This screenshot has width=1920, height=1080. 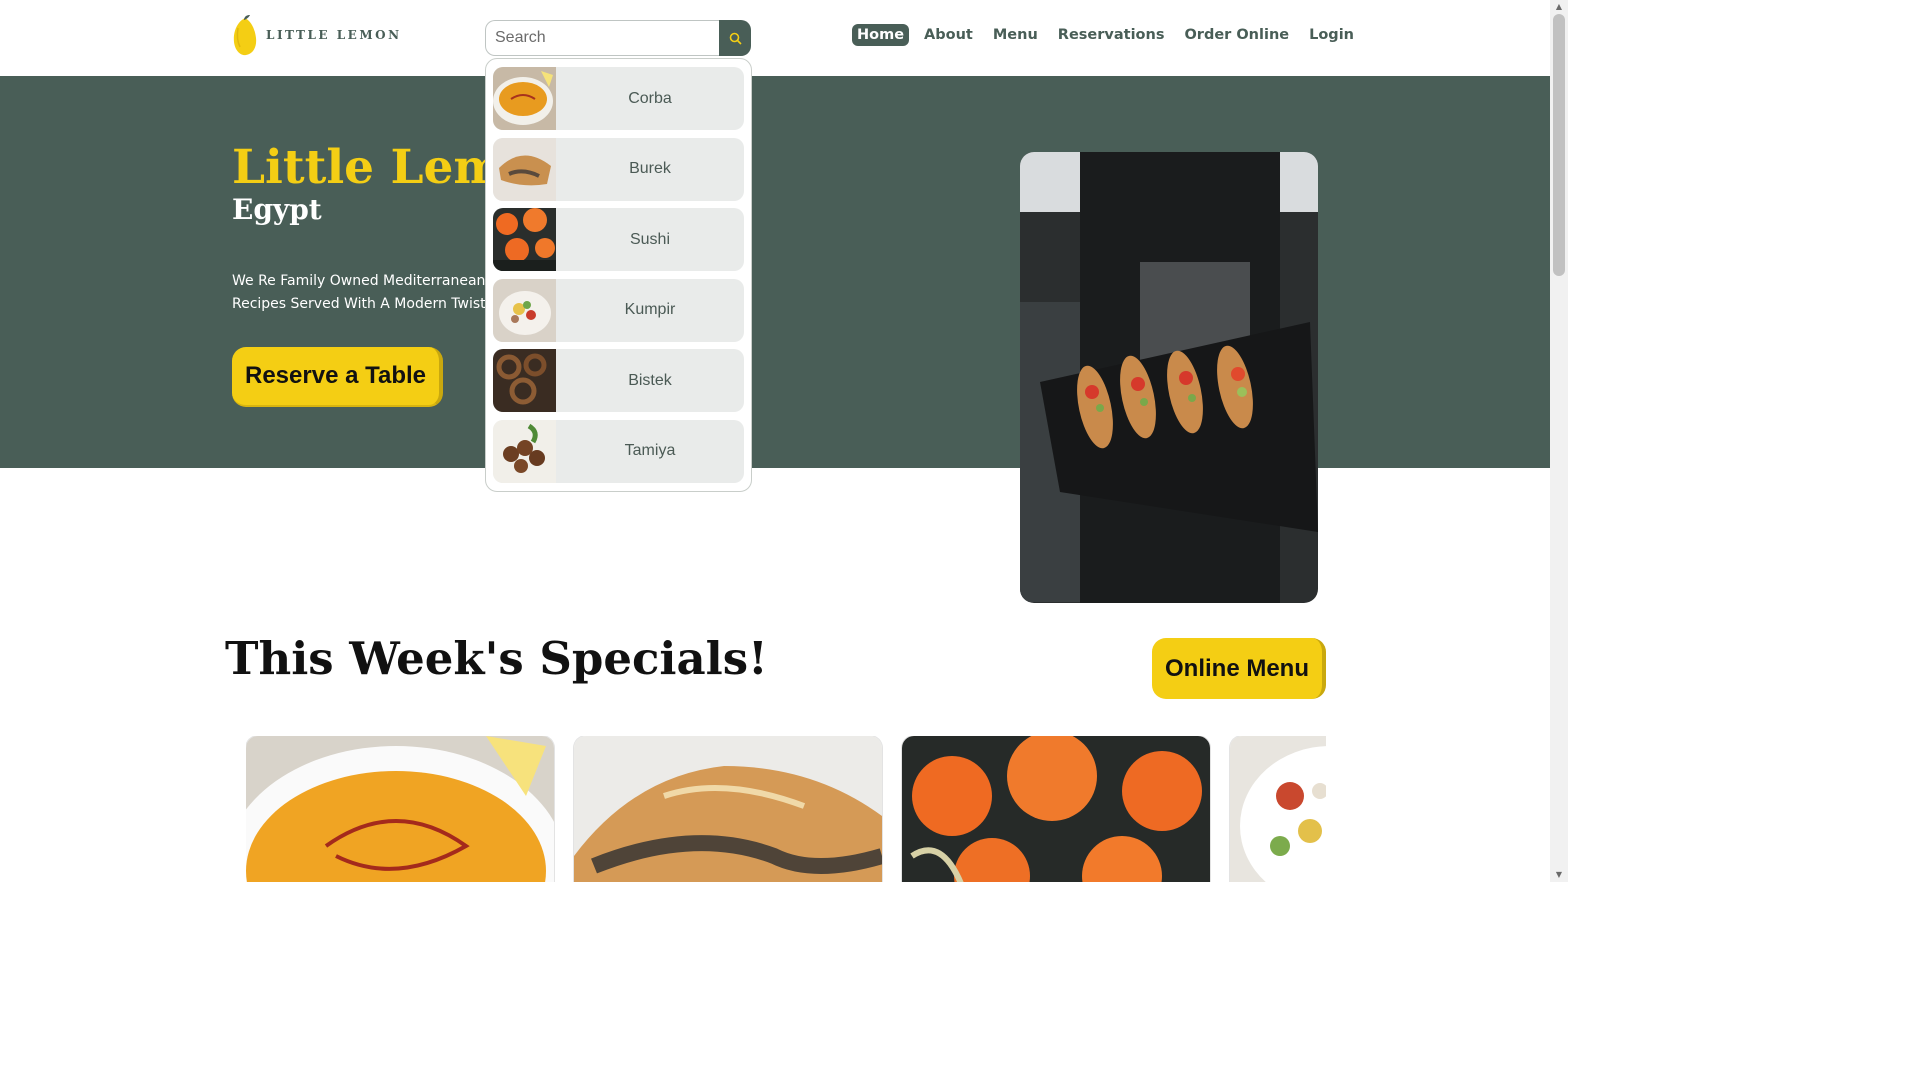 What do you see at coordinates (650, 98) in the screenshot?
I see `dropdown-item-label: Corba` at bounding box center [650, 98].